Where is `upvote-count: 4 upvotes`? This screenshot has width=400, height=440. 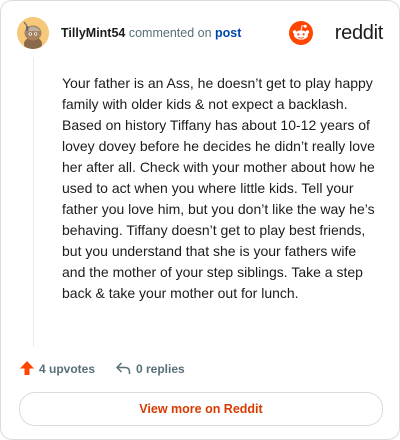 upvote-count: 4 upvotes is located at coordinates (67, 369).